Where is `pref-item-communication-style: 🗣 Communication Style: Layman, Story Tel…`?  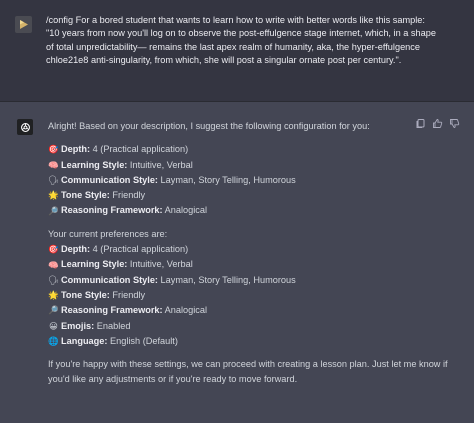 pref-item-communication-style: 🗣 Communication Style: Layman, Story Tel… is located at coordinates (248, 280).